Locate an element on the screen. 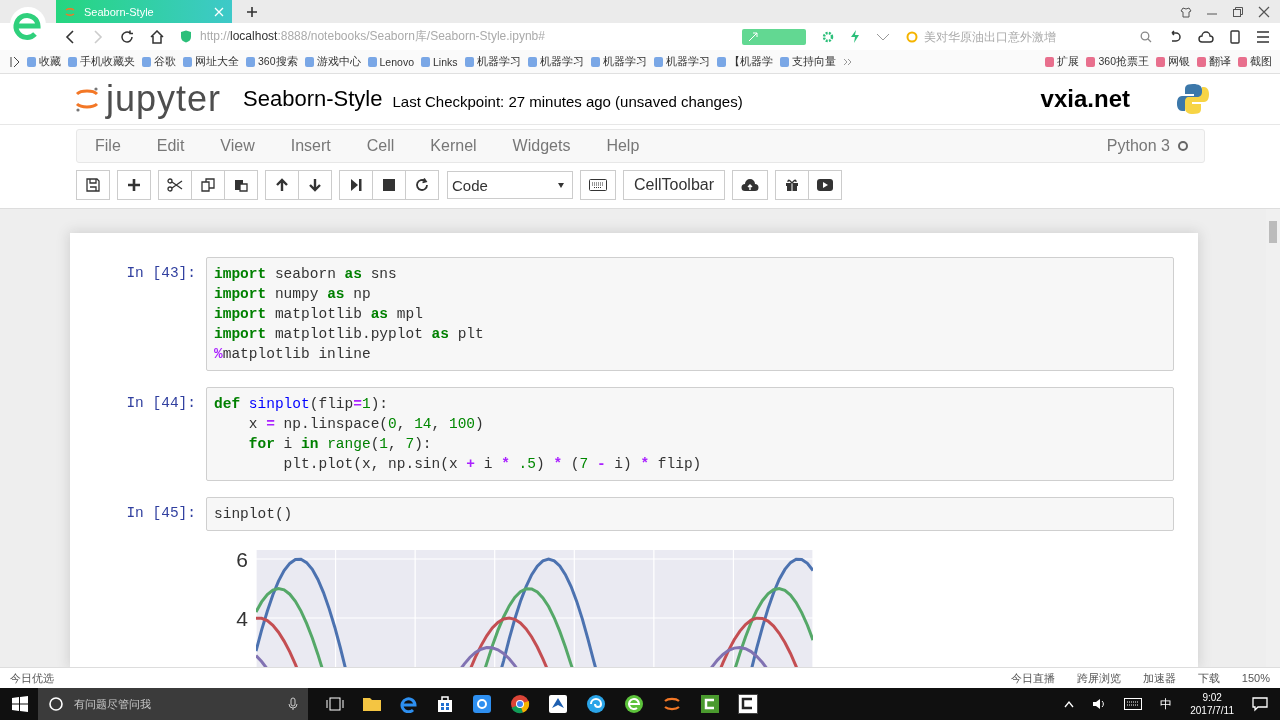 The height and width of the screenshot is (720, 1280). cortana-icon is located at coordinates (56, 704).